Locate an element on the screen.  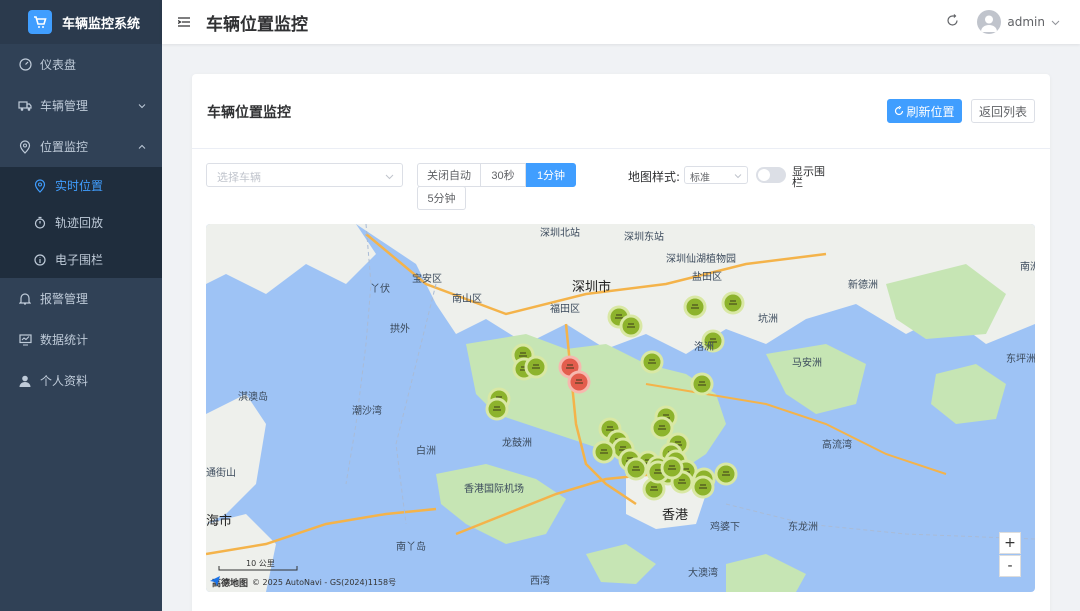
reload-icon is located at coordinates (952, 22).